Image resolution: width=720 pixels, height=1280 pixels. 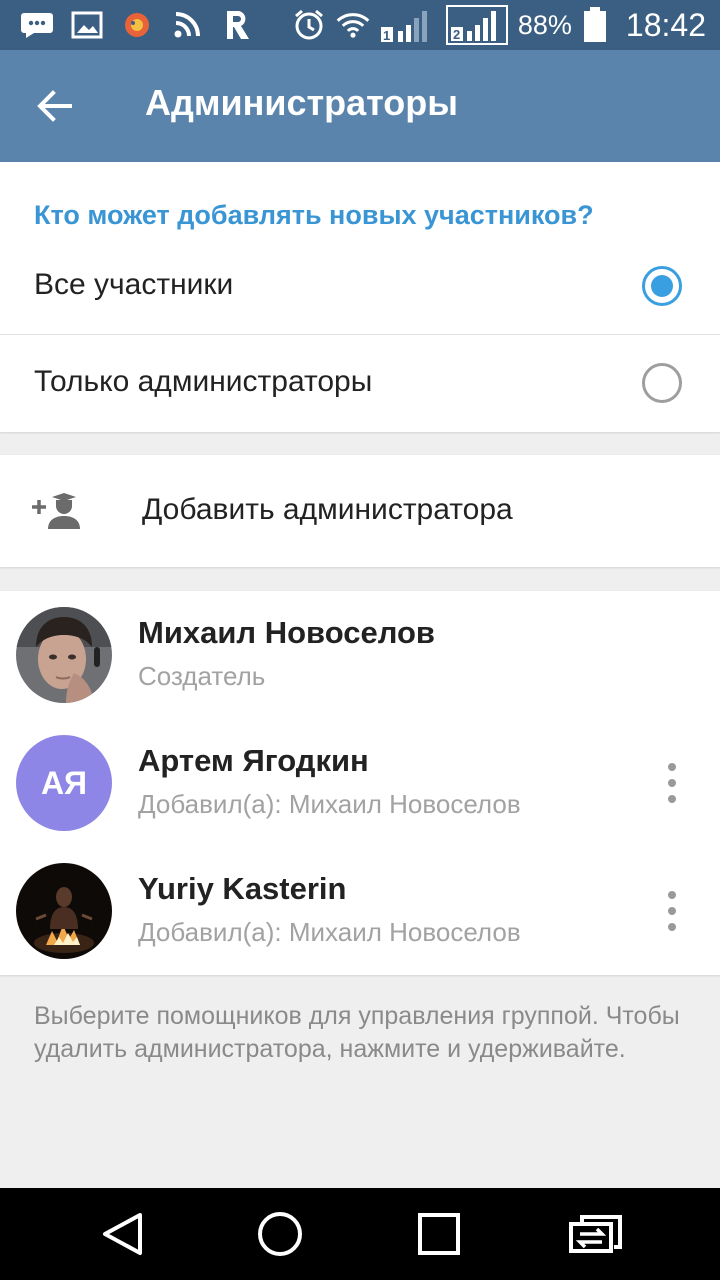 I want to click on section-header: Кто может добавлять новых участников?, so click(x=314, y=215).